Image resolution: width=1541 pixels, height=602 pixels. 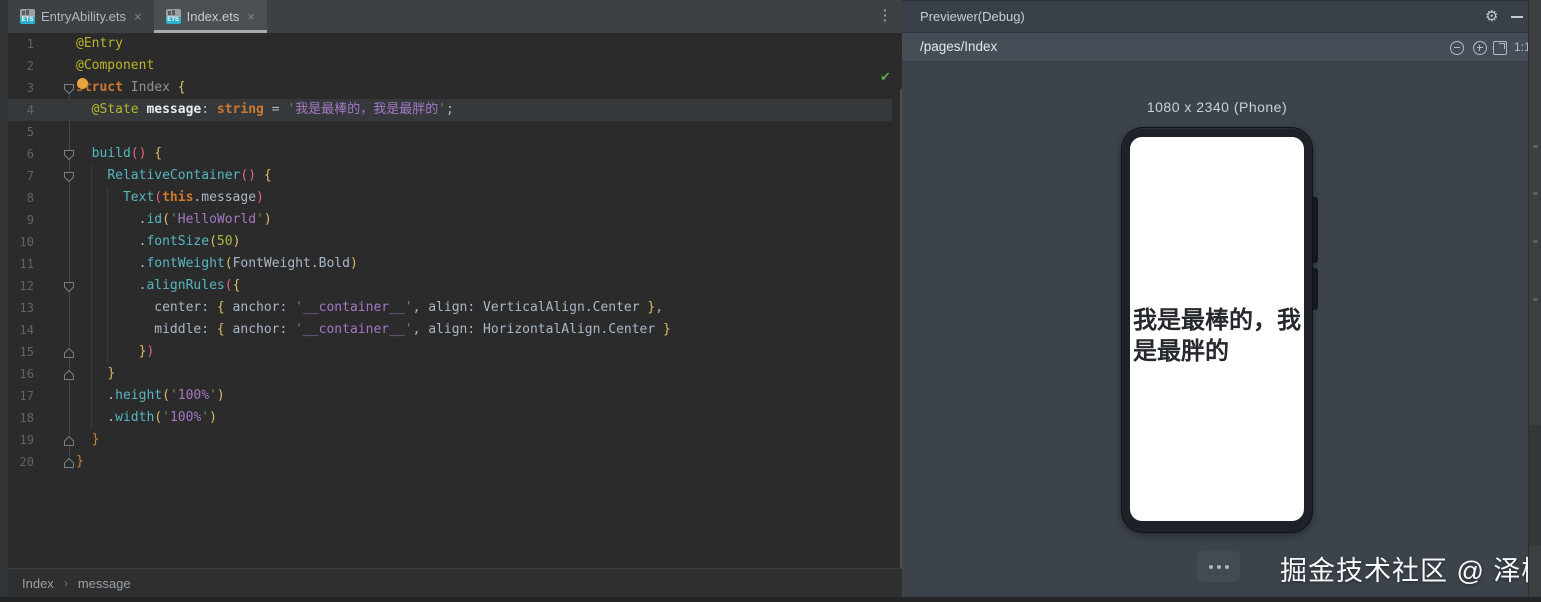 What do you see at coordinates (21, 44) in the screenshot?
I see `line-number: 1` at bounding box center [21, 44].